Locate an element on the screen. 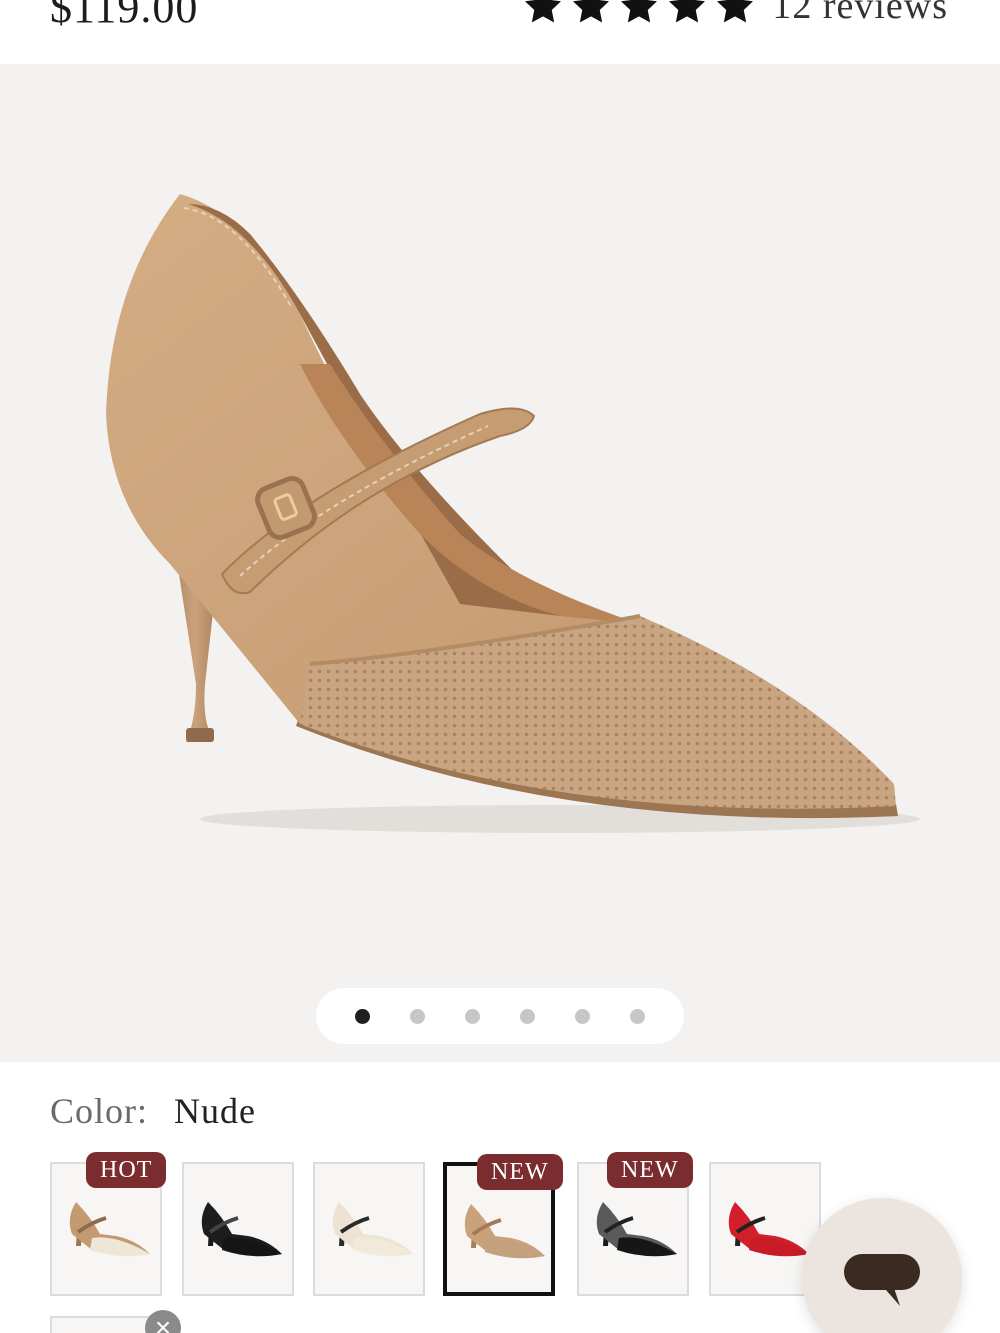 The width and height of the screenshot is (1000, 1333). color-swatch-black is located at coordinates (238, 1229).